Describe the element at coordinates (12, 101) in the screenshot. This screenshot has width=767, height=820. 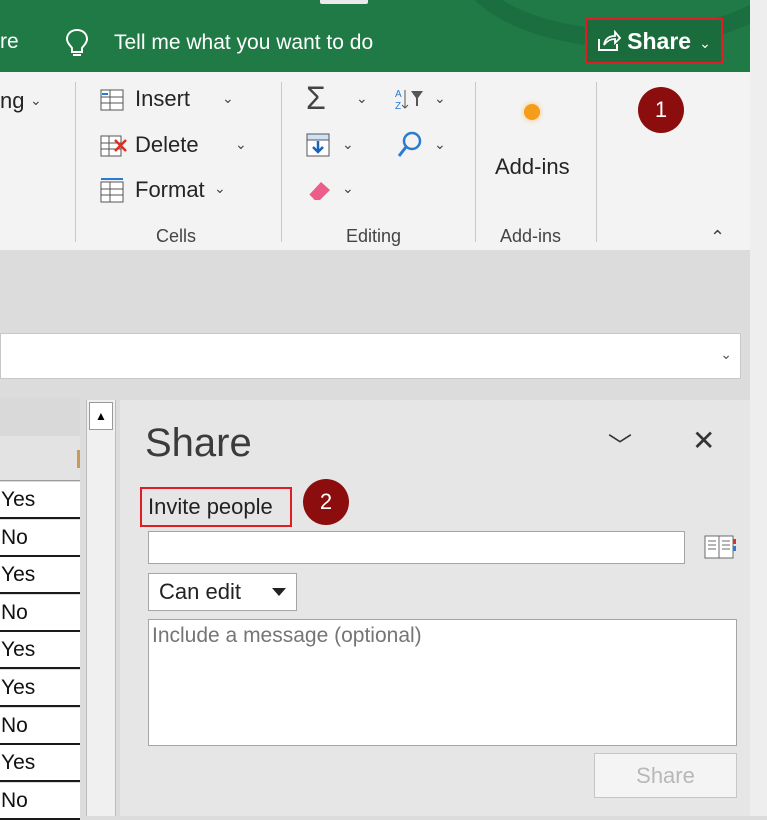
I see `ribbon-partial-button: ng` at that location.